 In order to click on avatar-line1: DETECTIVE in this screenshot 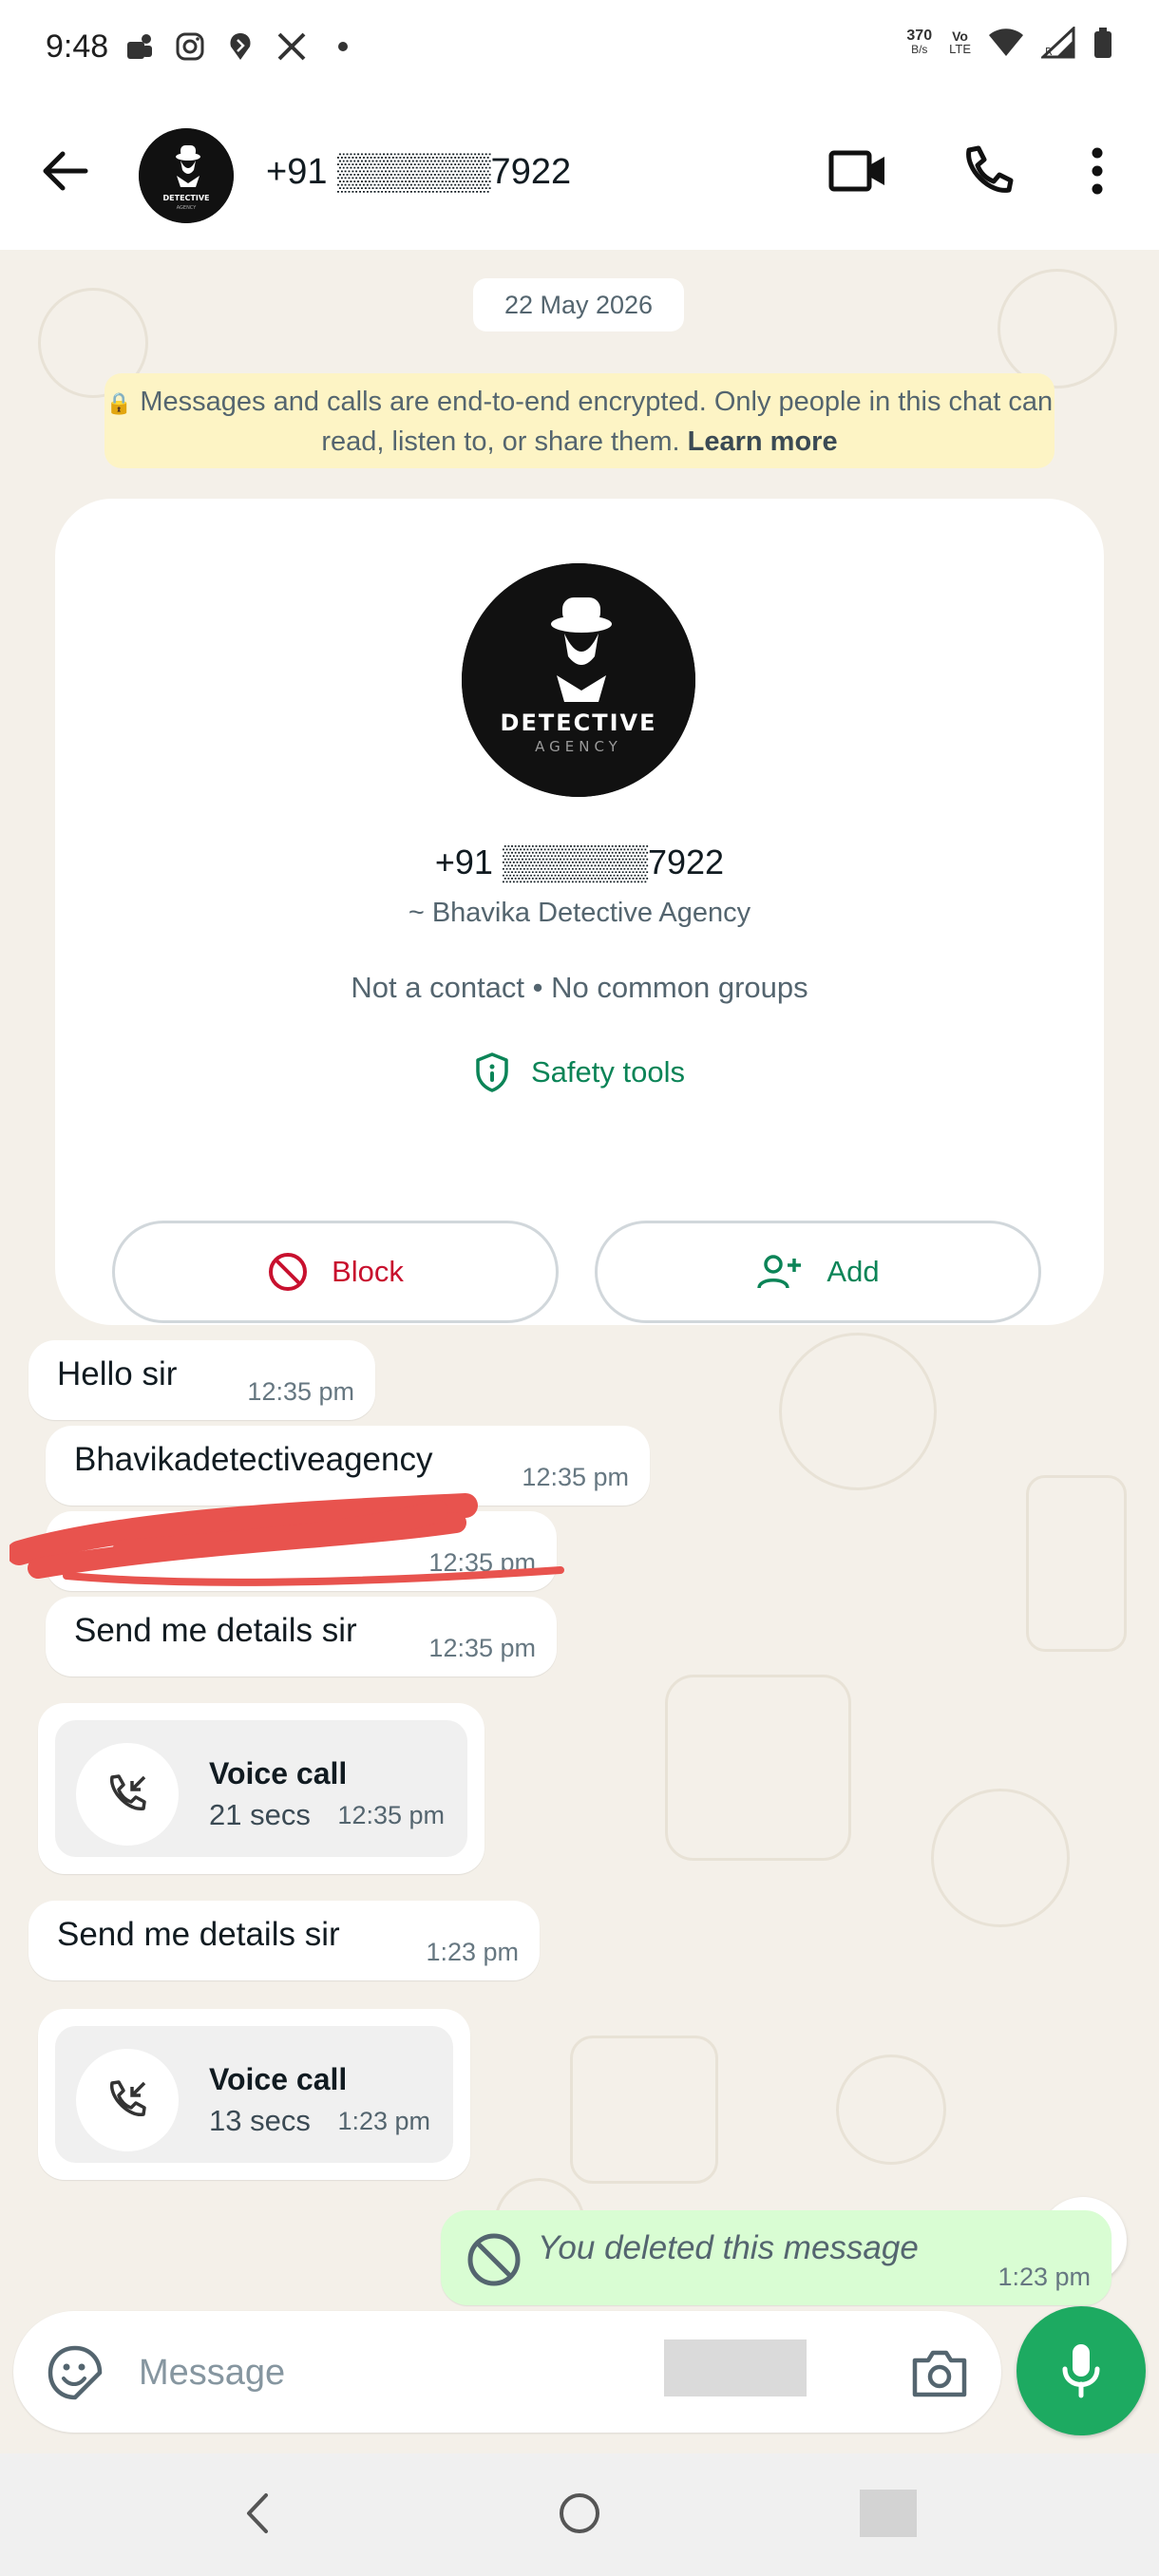, I will do `click(579, 723)`.